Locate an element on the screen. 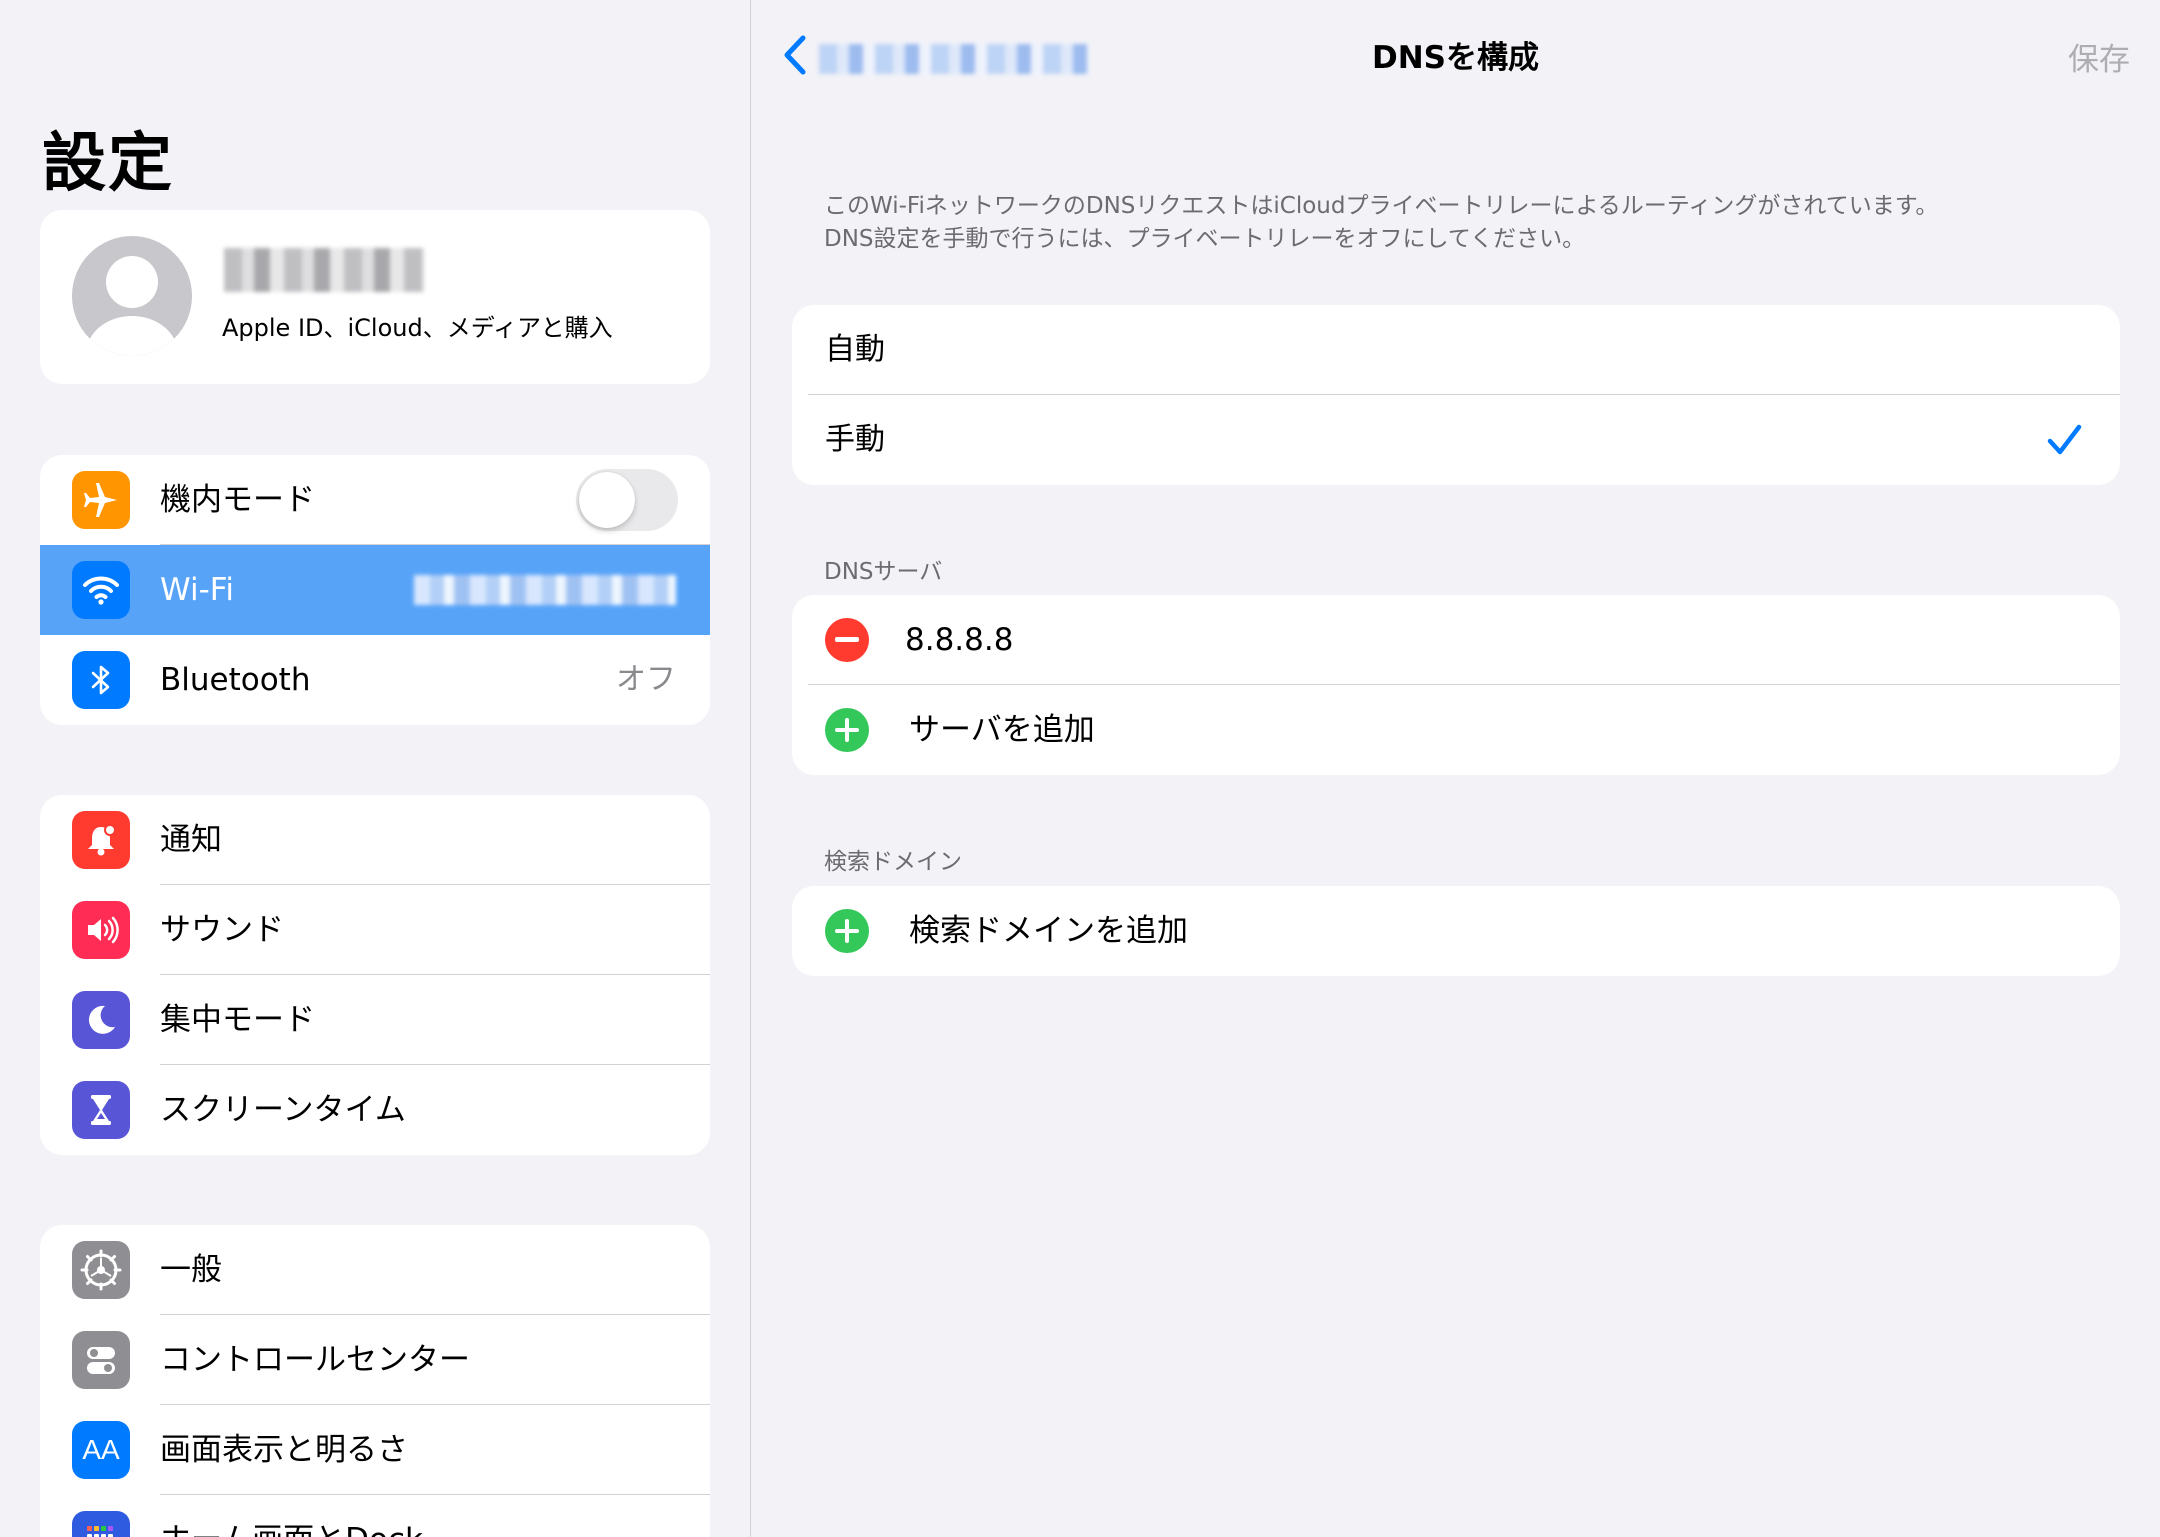 Image resolution: width=2160 pixels, height=1537 pixels. sidebar-item-display: AA 画面表示と明るさ is located at coordinates (375, 1450).